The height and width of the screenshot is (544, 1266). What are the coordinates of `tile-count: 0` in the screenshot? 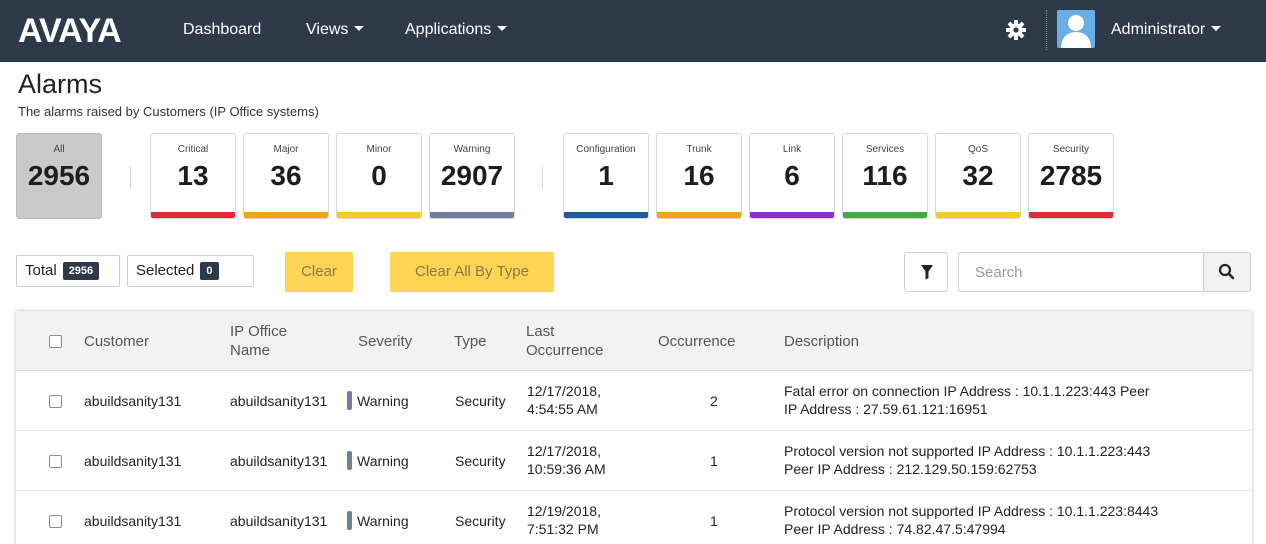 It's located at (379, 175).